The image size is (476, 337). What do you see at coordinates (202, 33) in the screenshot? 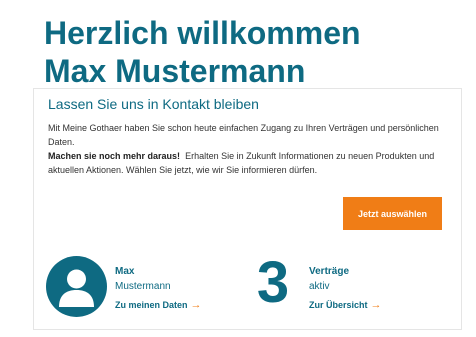
I see `greeting-text: Herzlich willkommen` at bounding box center [202, 33].